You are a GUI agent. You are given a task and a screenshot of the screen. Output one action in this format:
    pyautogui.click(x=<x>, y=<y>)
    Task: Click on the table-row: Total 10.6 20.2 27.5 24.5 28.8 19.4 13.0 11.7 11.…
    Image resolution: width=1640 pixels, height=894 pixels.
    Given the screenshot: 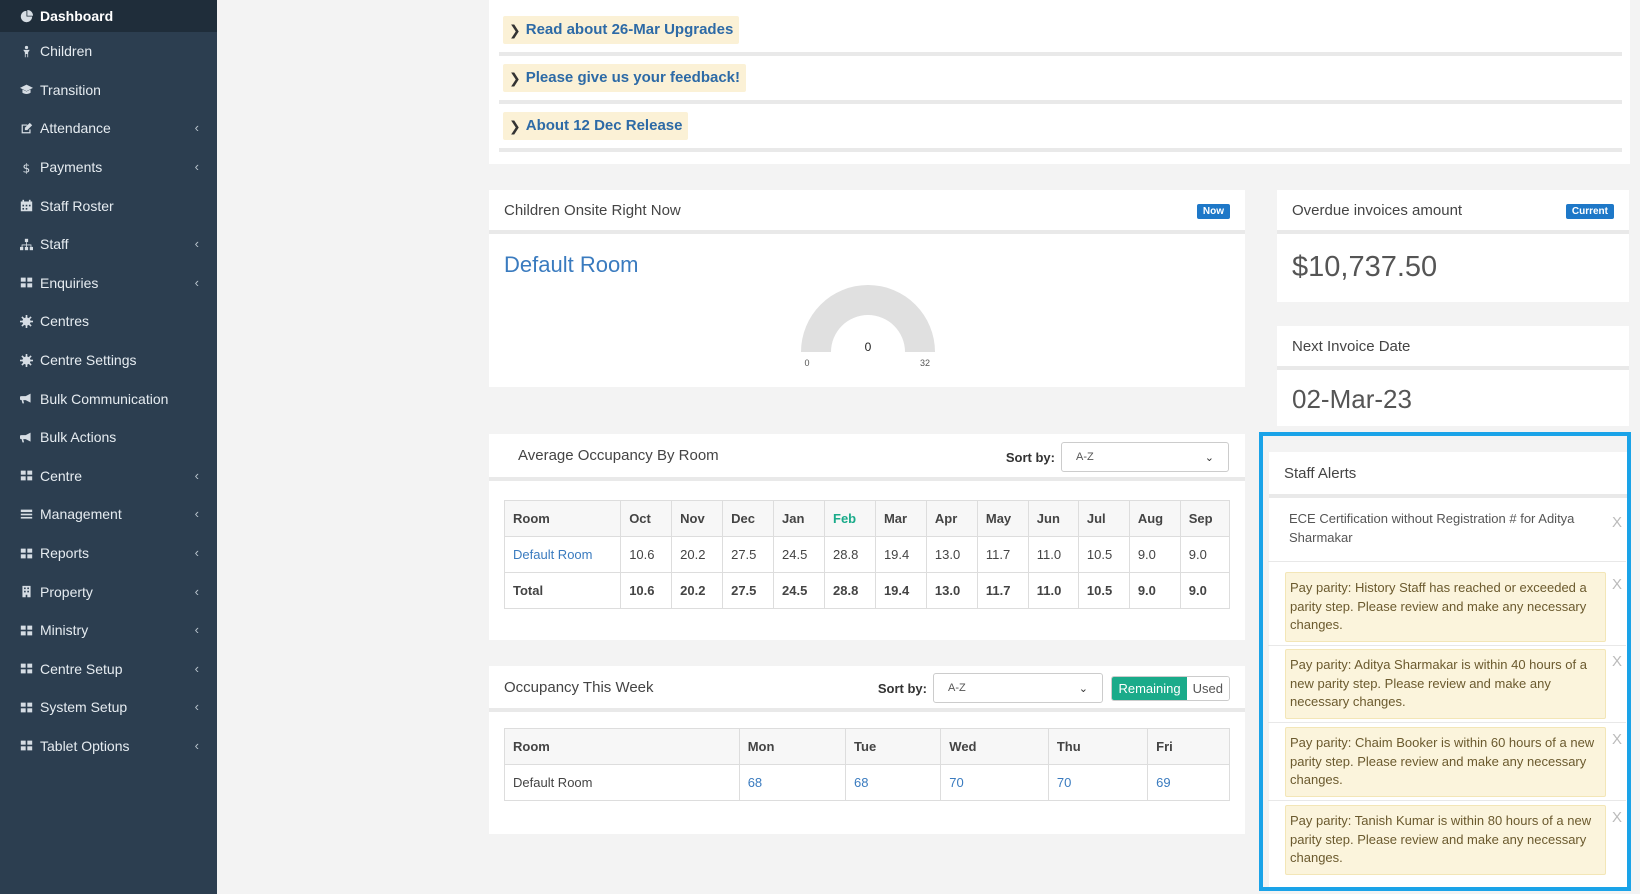 What is the action you would take?
    pyautogui.click(x=867, y=590)
    